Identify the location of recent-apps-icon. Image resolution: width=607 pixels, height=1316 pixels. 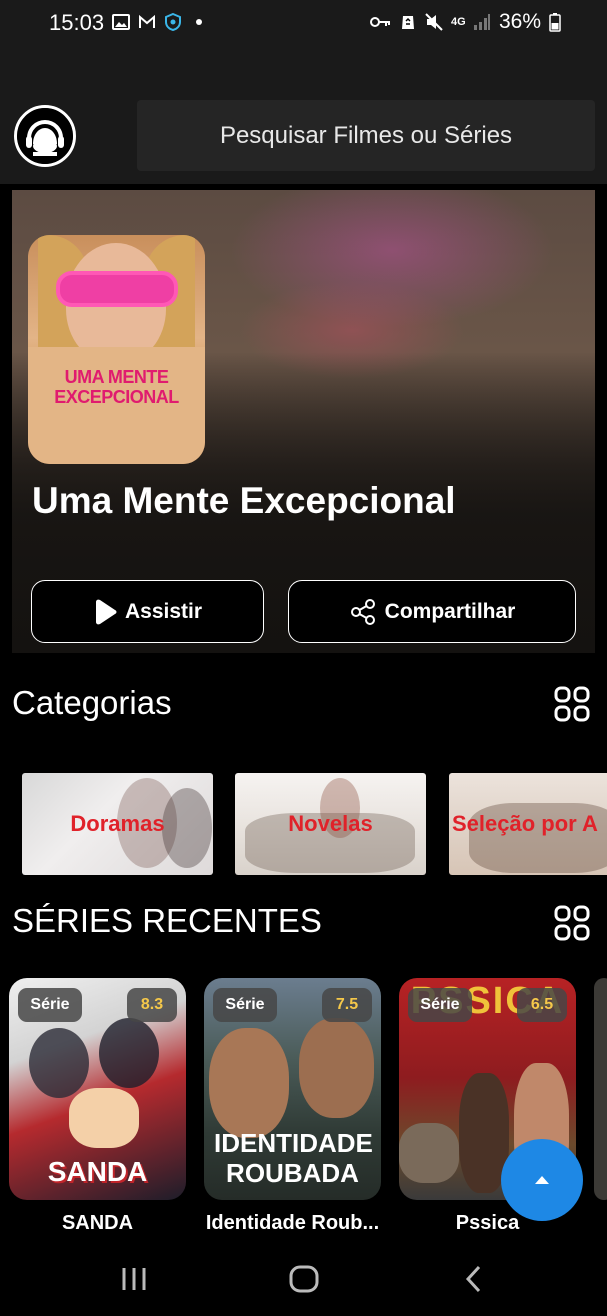
(134, 1279).